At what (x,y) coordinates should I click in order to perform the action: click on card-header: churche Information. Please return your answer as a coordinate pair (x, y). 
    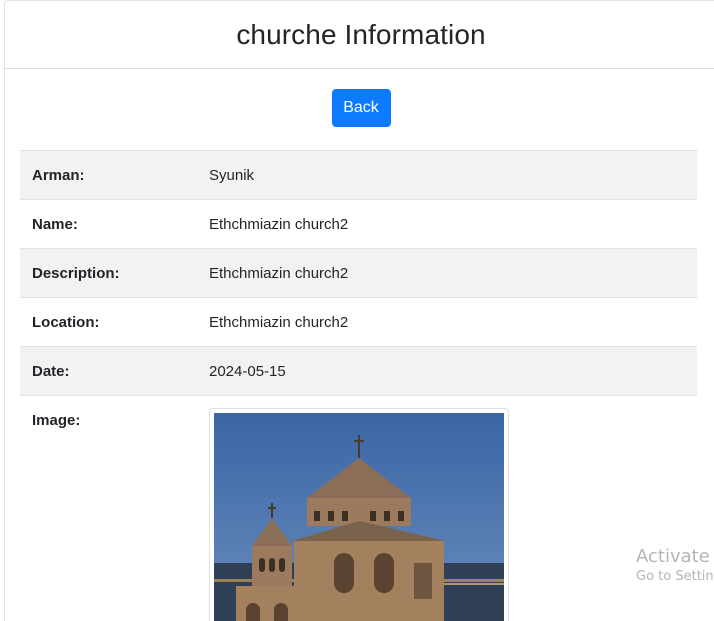
    Looking at the image, I should click on (359, 35).